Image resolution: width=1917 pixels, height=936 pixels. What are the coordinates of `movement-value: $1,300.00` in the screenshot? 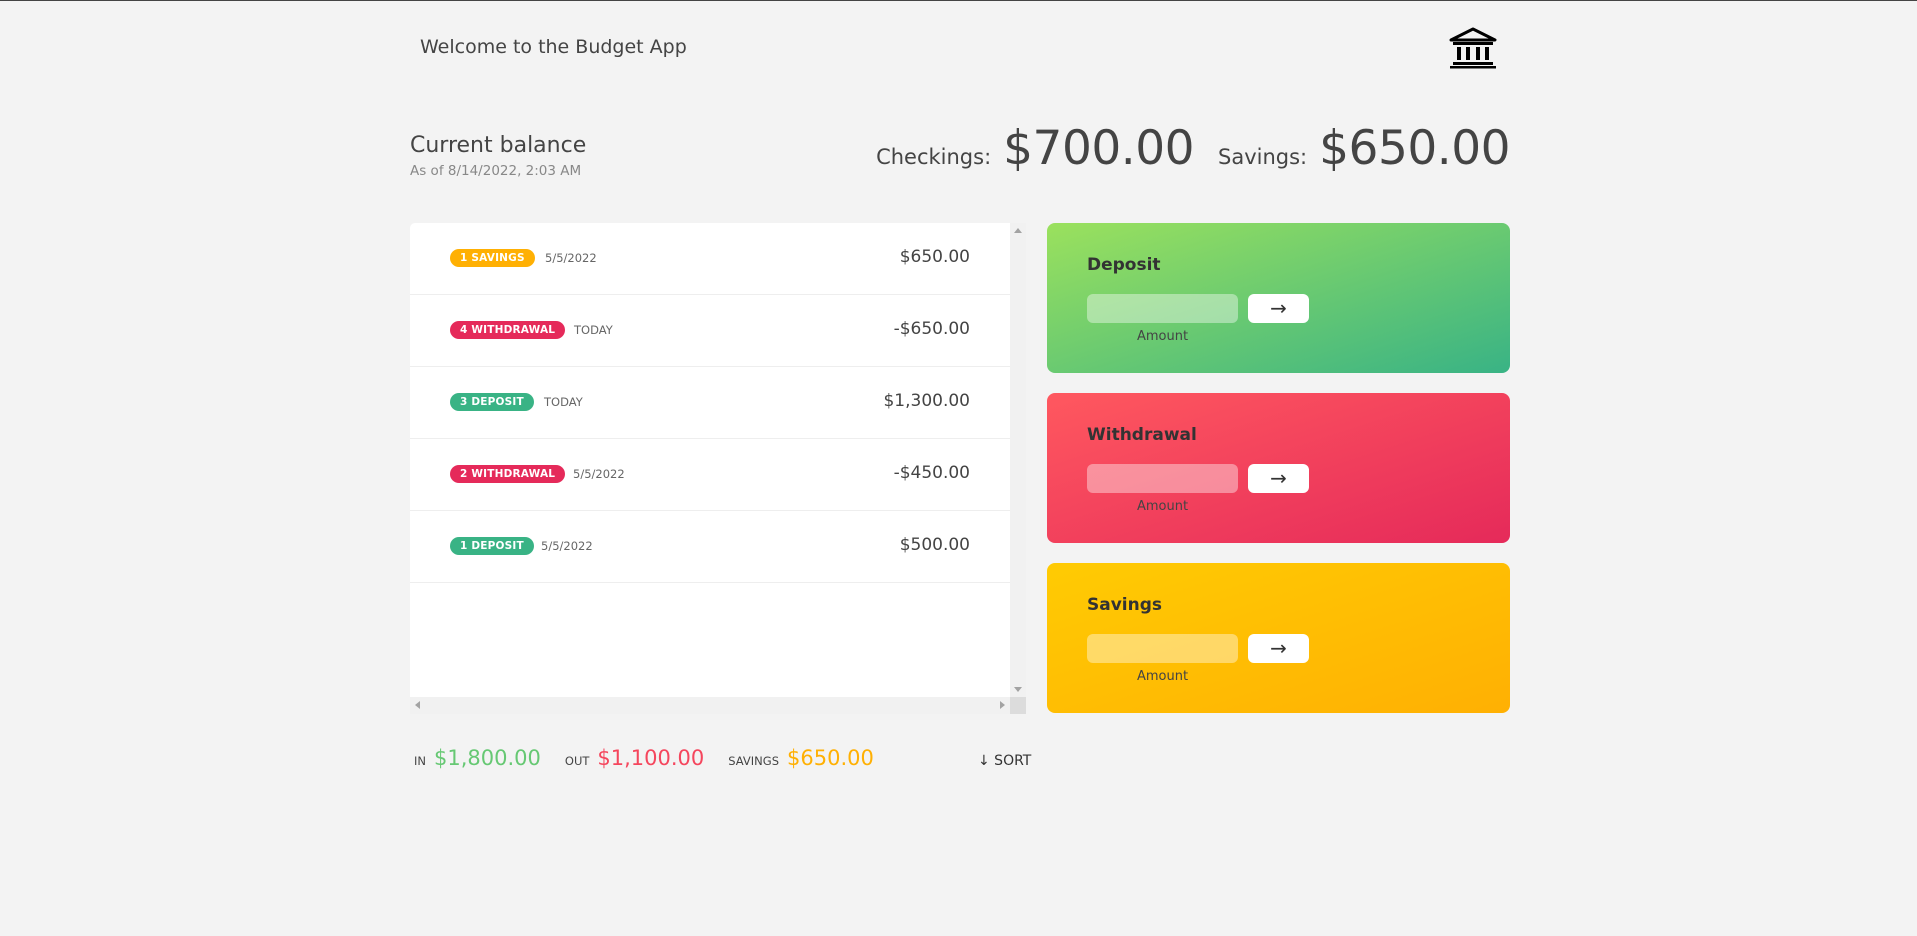 It's located at (926, 401).